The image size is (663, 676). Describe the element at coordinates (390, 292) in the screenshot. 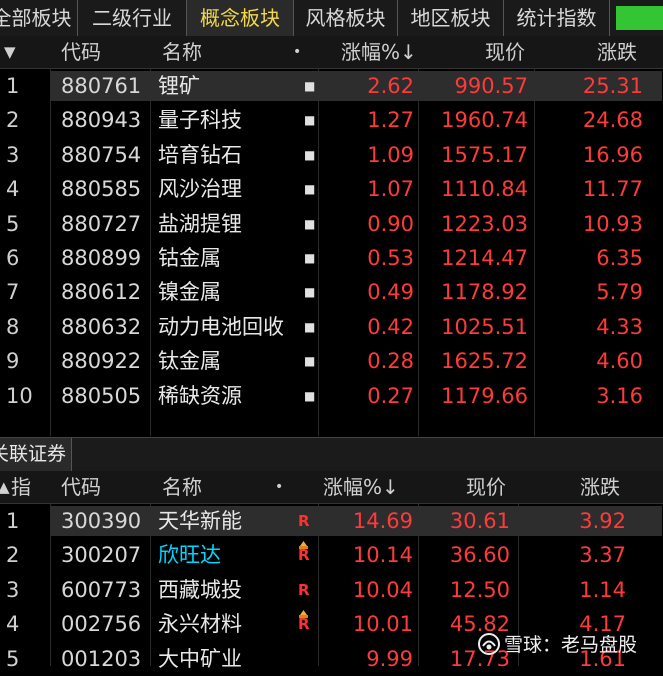

I see `pct-change: 0.49` at that location.